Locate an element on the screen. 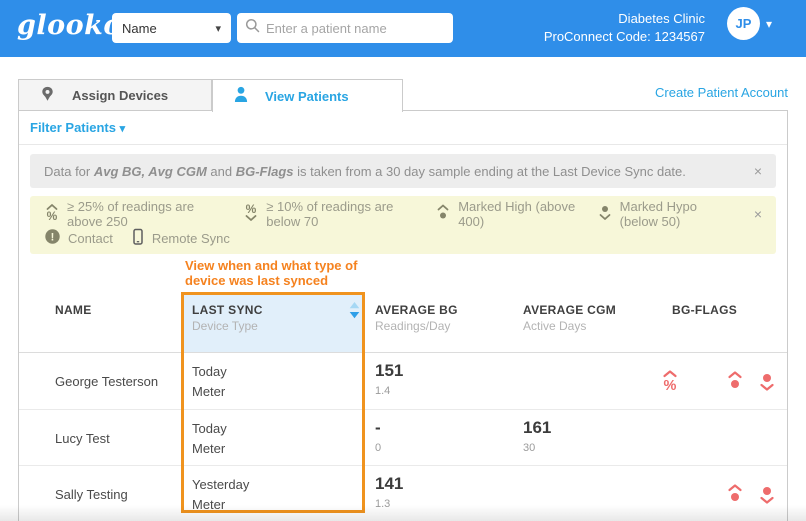 This screenshot has height=521, width=806. legend-item: Marked Hypo (below 50) is located at coordinates (666, 214).